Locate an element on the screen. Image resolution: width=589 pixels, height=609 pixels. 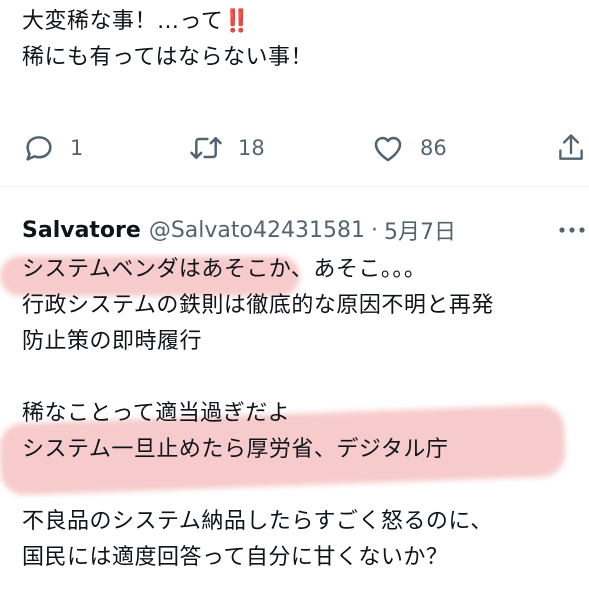
reply-line: 稀なことって適当過ぎだよ is located at coordinates (156, 413).